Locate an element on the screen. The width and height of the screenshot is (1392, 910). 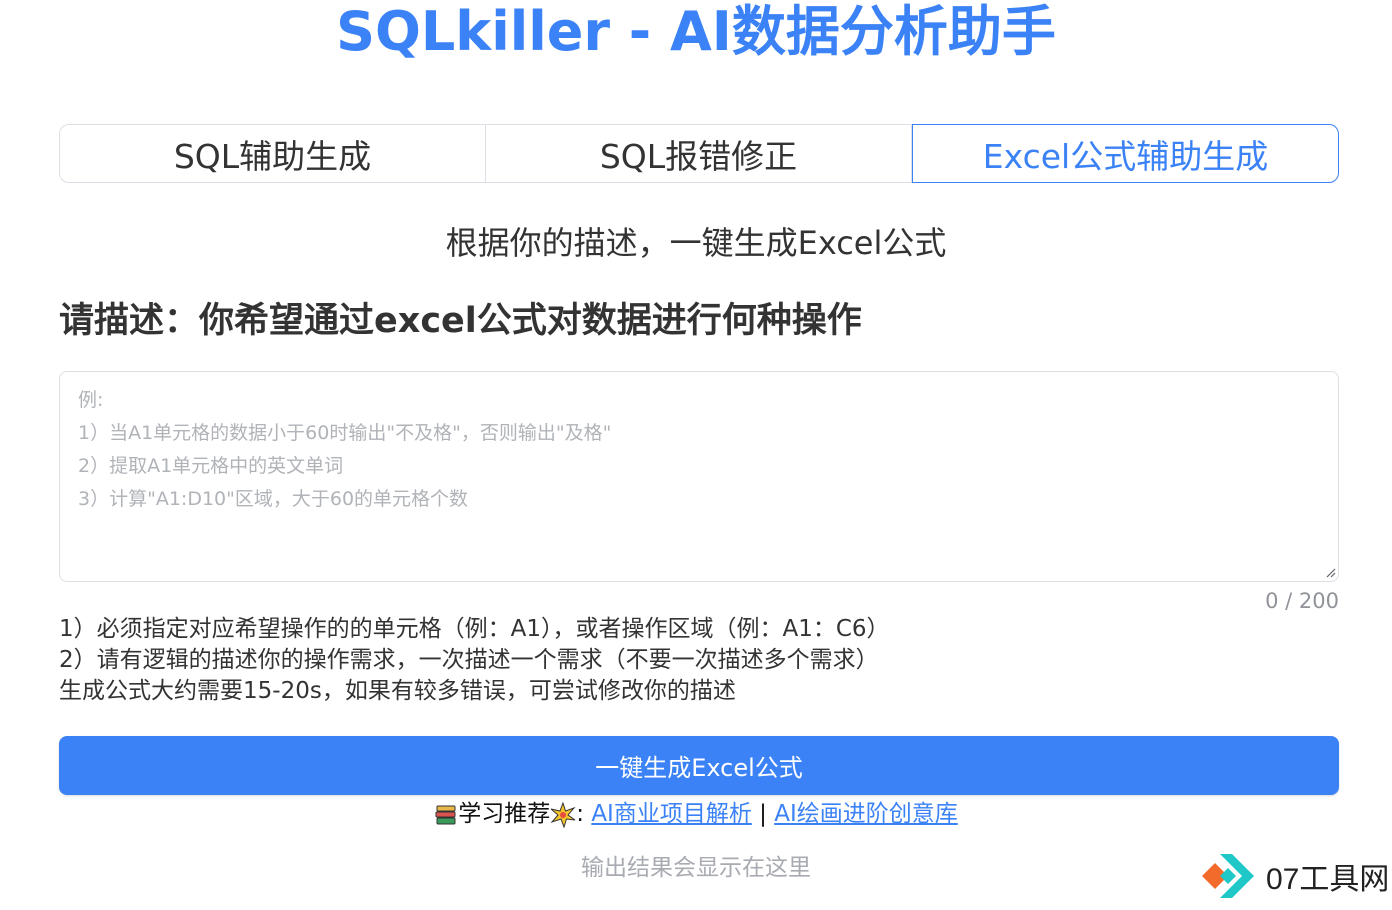
watermark-logo-icon is located at coordinates (1228, 876).